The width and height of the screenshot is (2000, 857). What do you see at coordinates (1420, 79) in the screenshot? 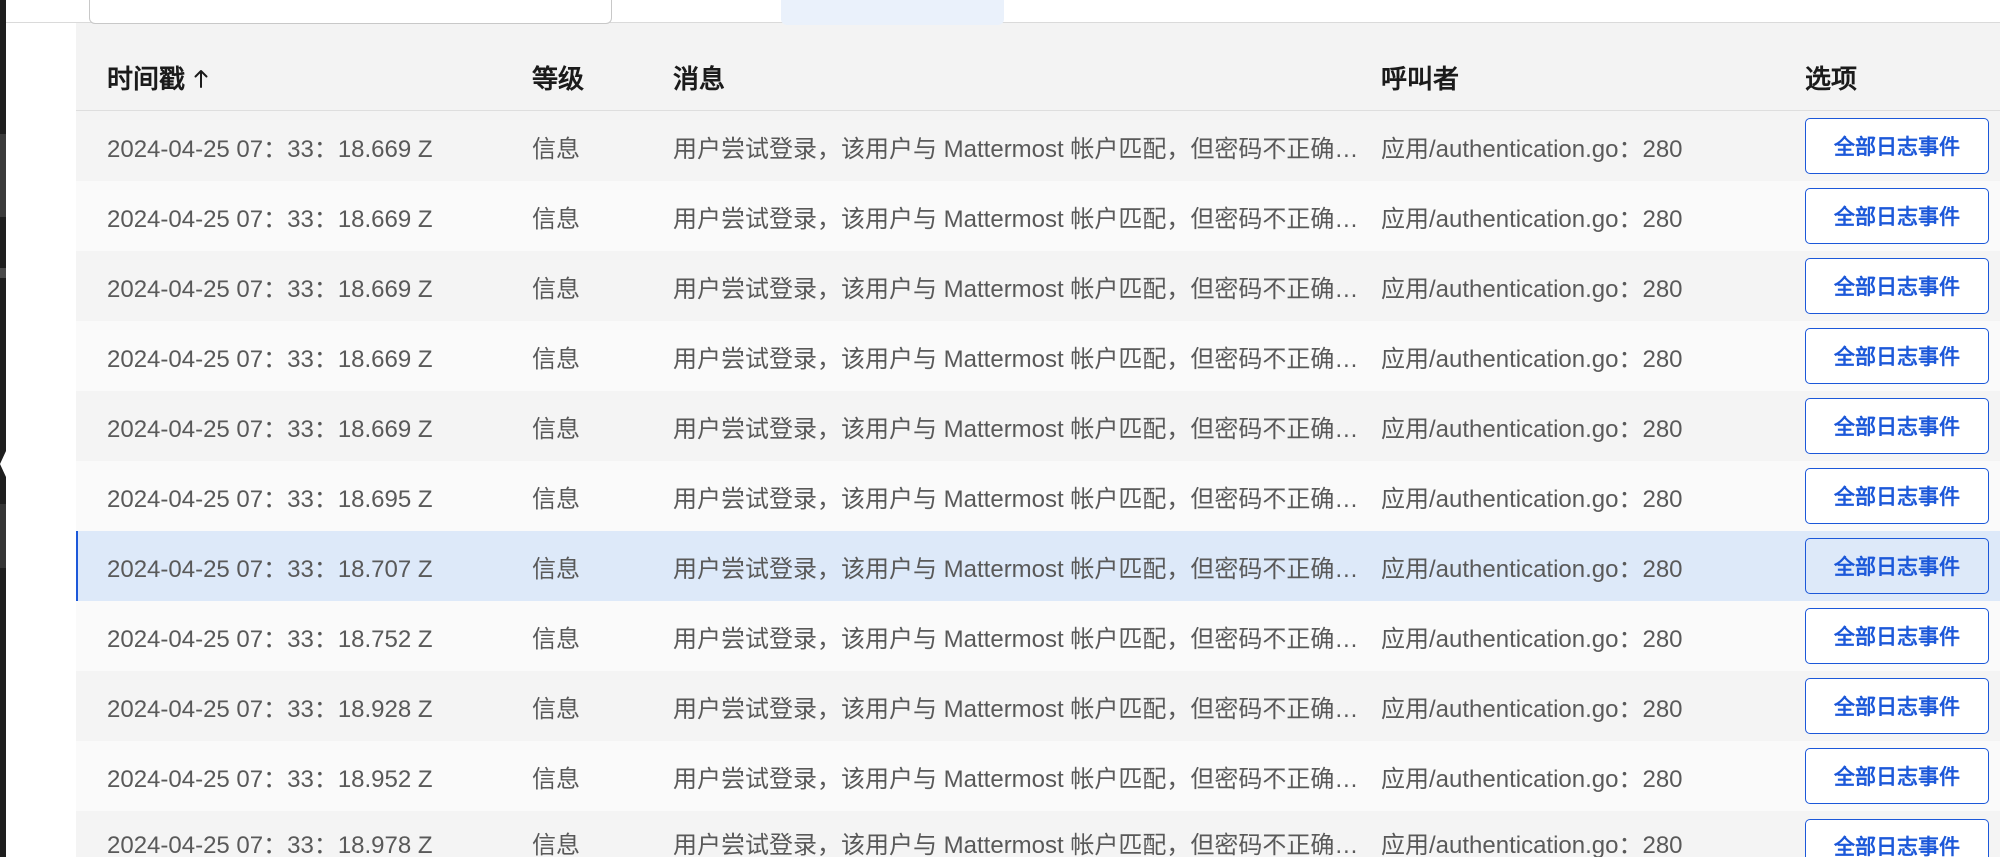
I see `column-header-caller: 呼叫者` at bounding box center [1420, 79].